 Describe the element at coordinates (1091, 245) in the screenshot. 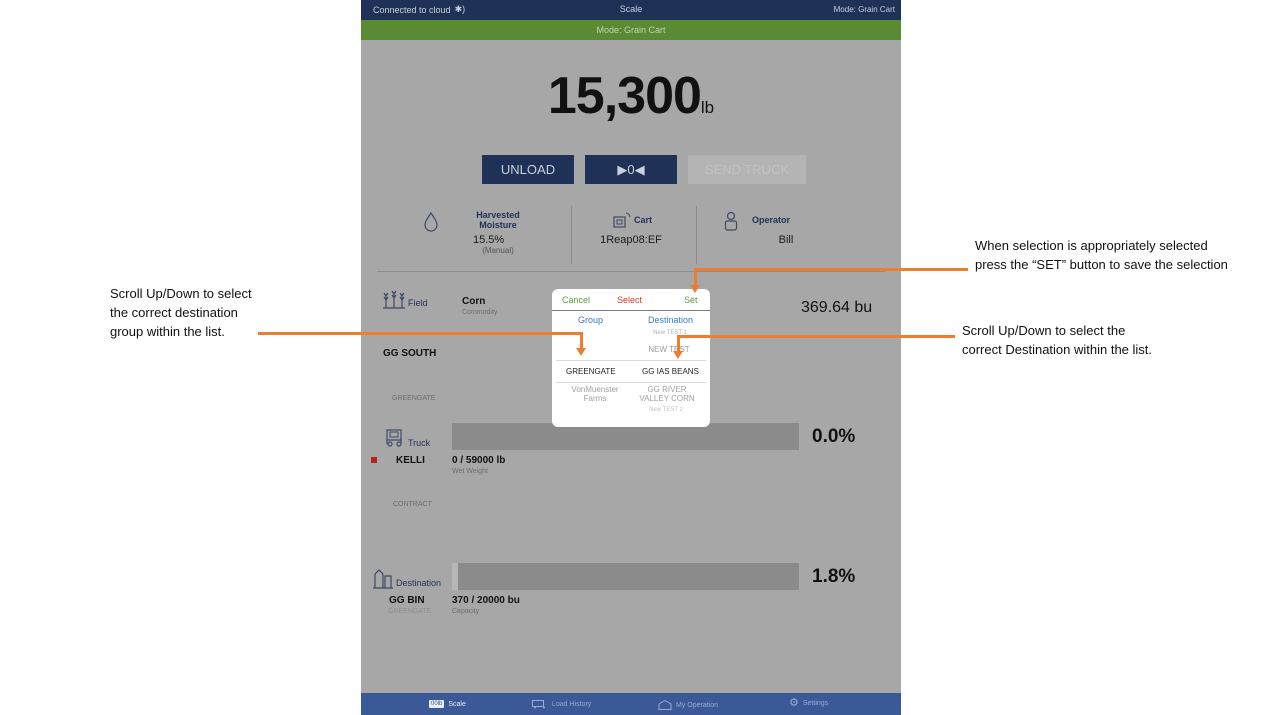

I see `annotation-text: When selection is appropriately selected` at that location.